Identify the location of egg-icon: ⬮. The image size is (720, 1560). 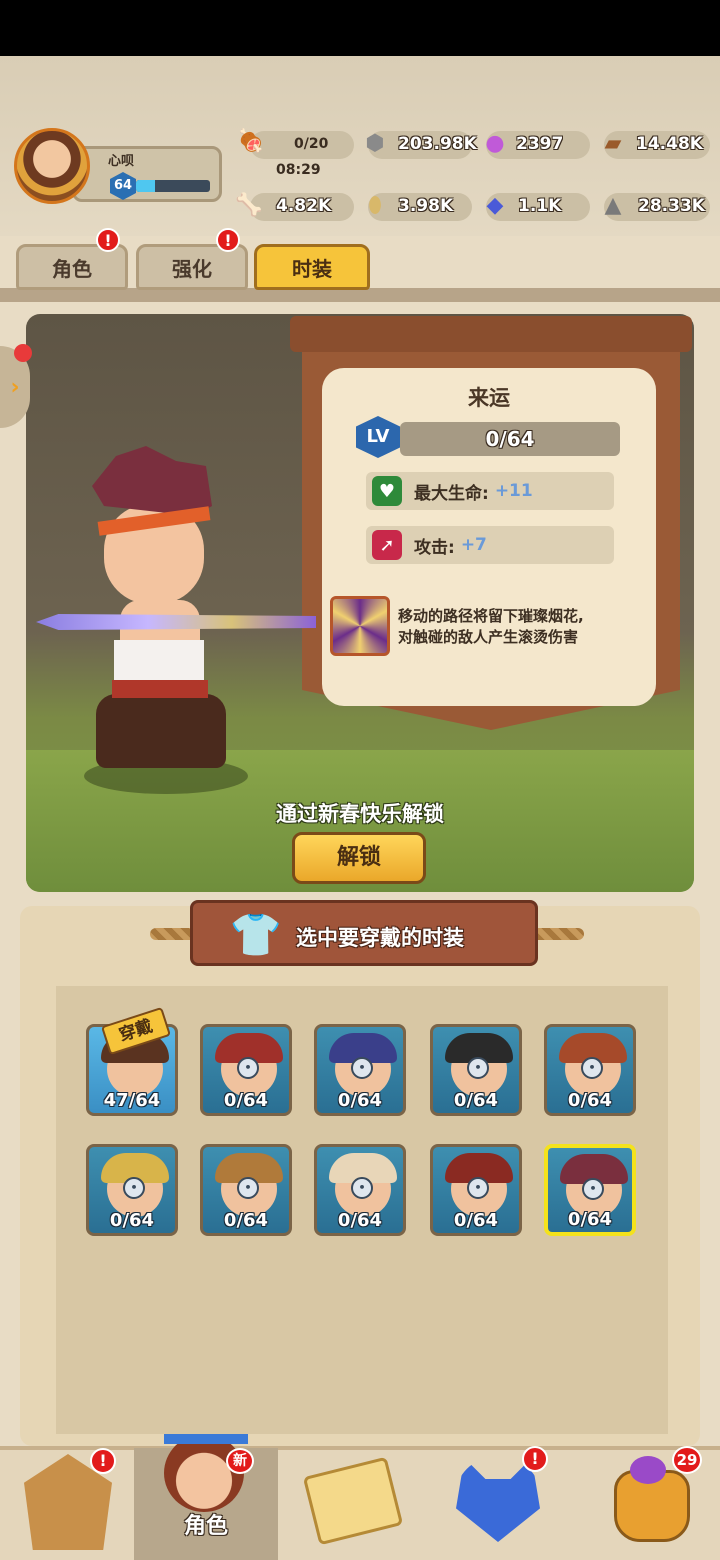
(375, 205).